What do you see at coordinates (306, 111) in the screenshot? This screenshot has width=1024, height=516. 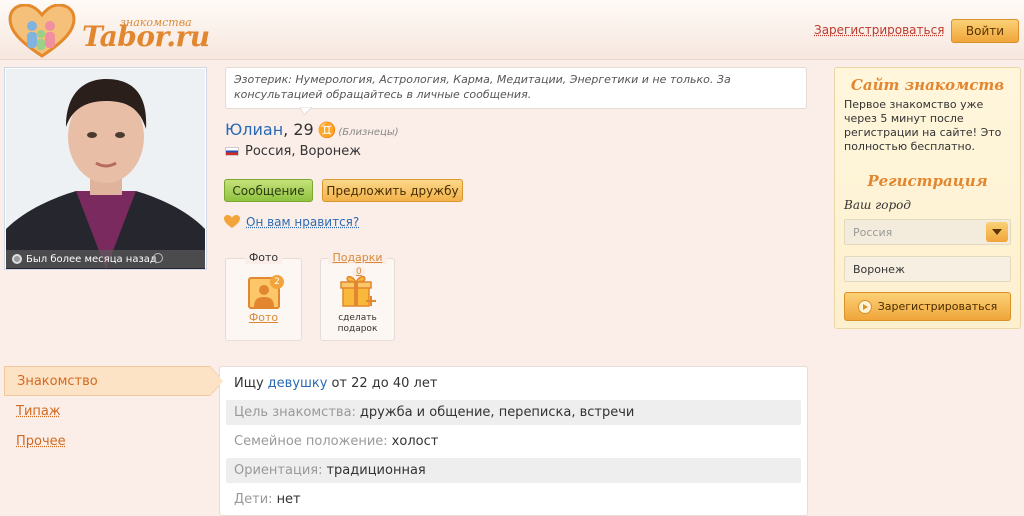 I see `description-tail` at bounding box center [306, 111].